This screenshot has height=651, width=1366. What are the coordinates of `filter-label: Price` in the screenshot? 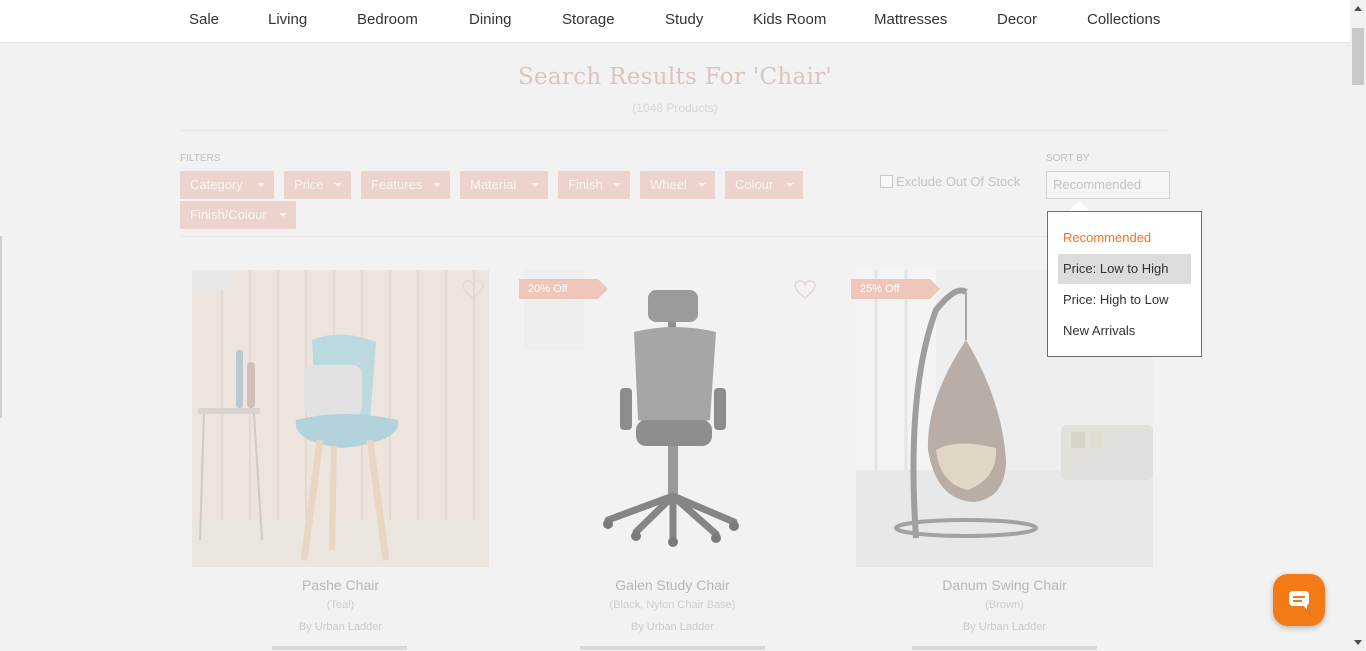 It's located at (309, 184).